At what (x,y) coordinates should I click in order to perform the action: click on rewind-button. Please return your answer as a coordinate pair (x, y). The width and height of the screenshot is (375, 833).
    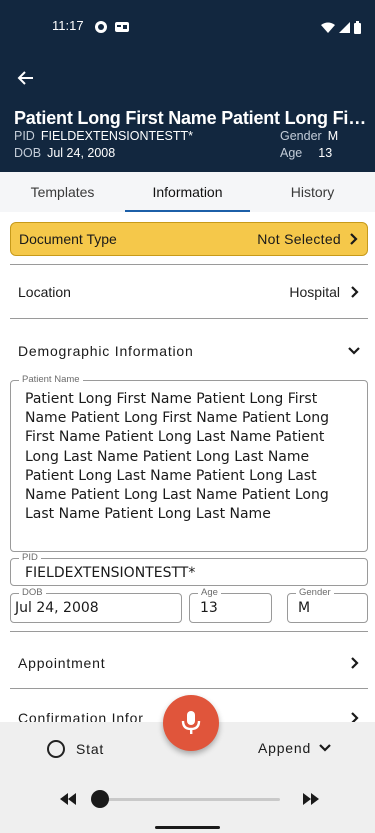
    Looking at the image, I should click on (68, 799).